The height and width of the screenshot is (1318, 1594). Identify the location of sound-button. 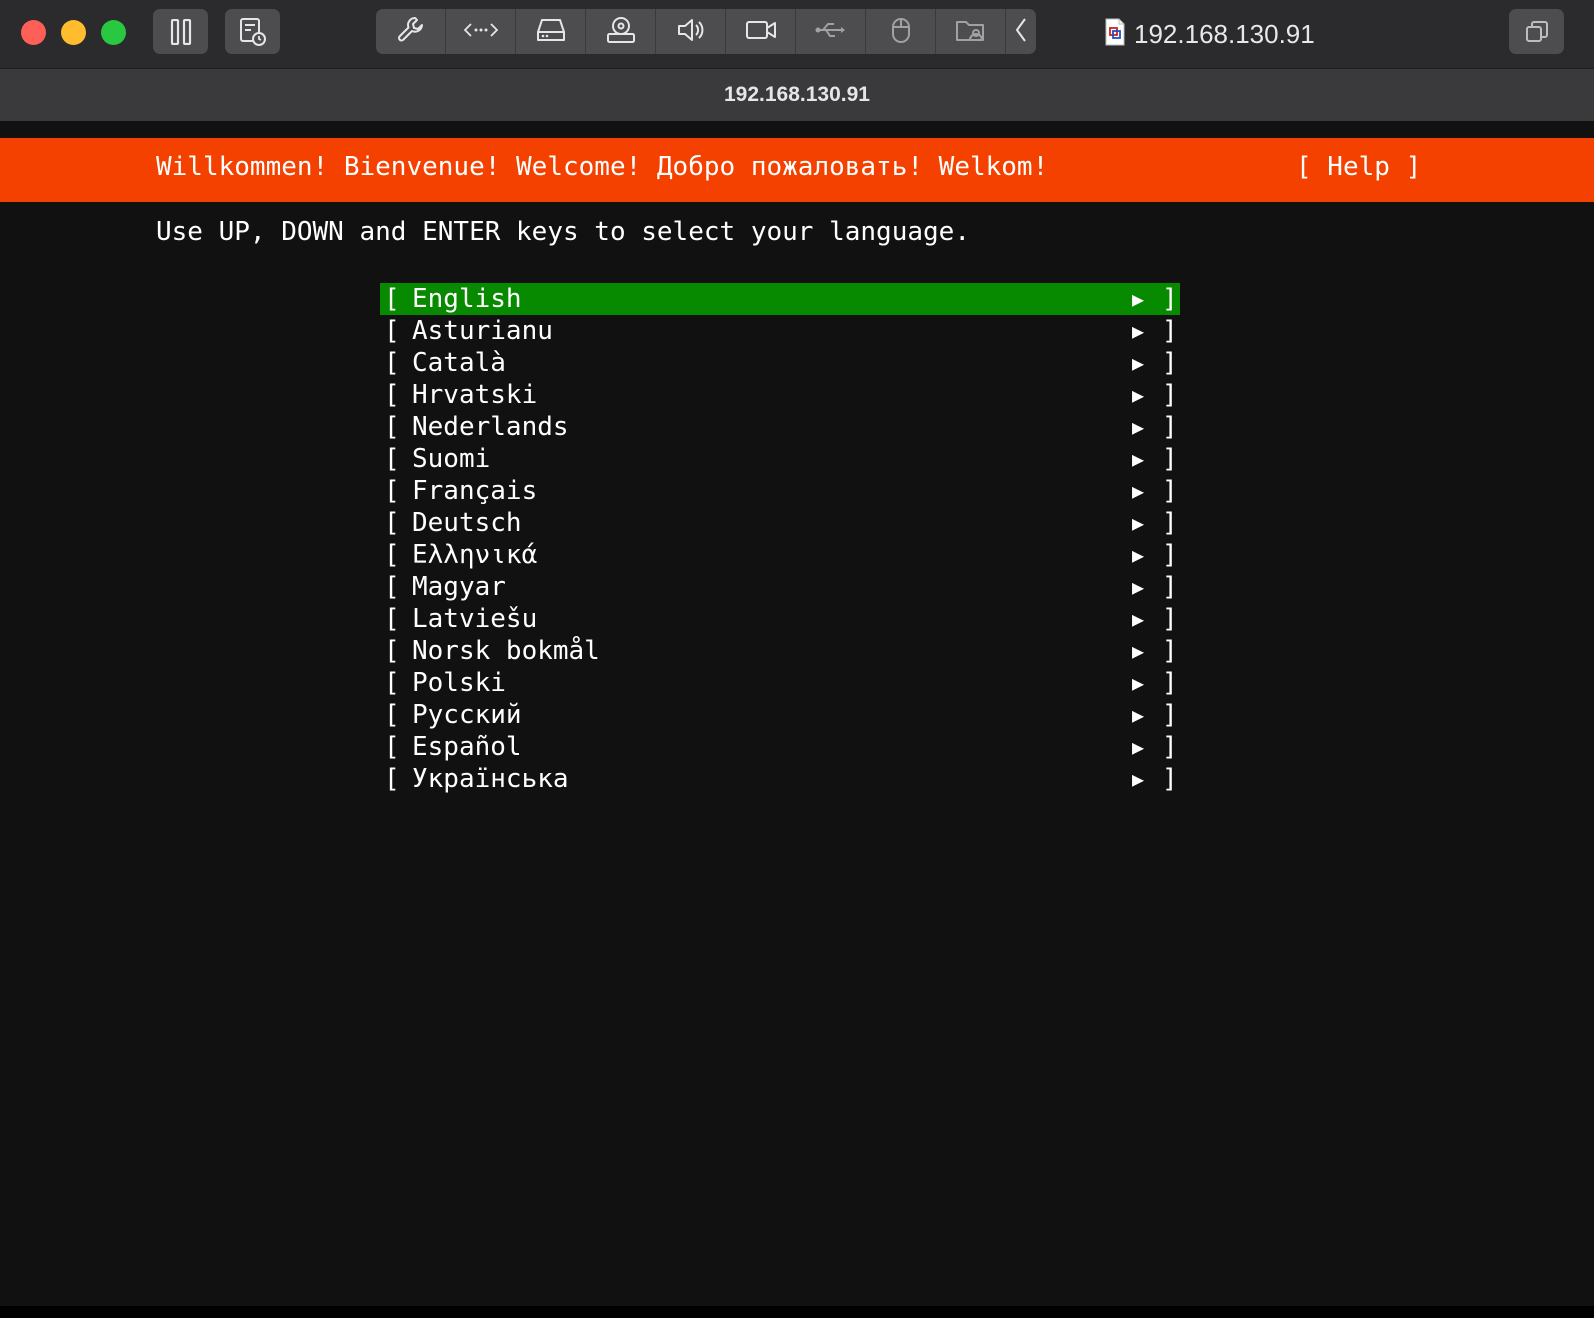
(691, 31).